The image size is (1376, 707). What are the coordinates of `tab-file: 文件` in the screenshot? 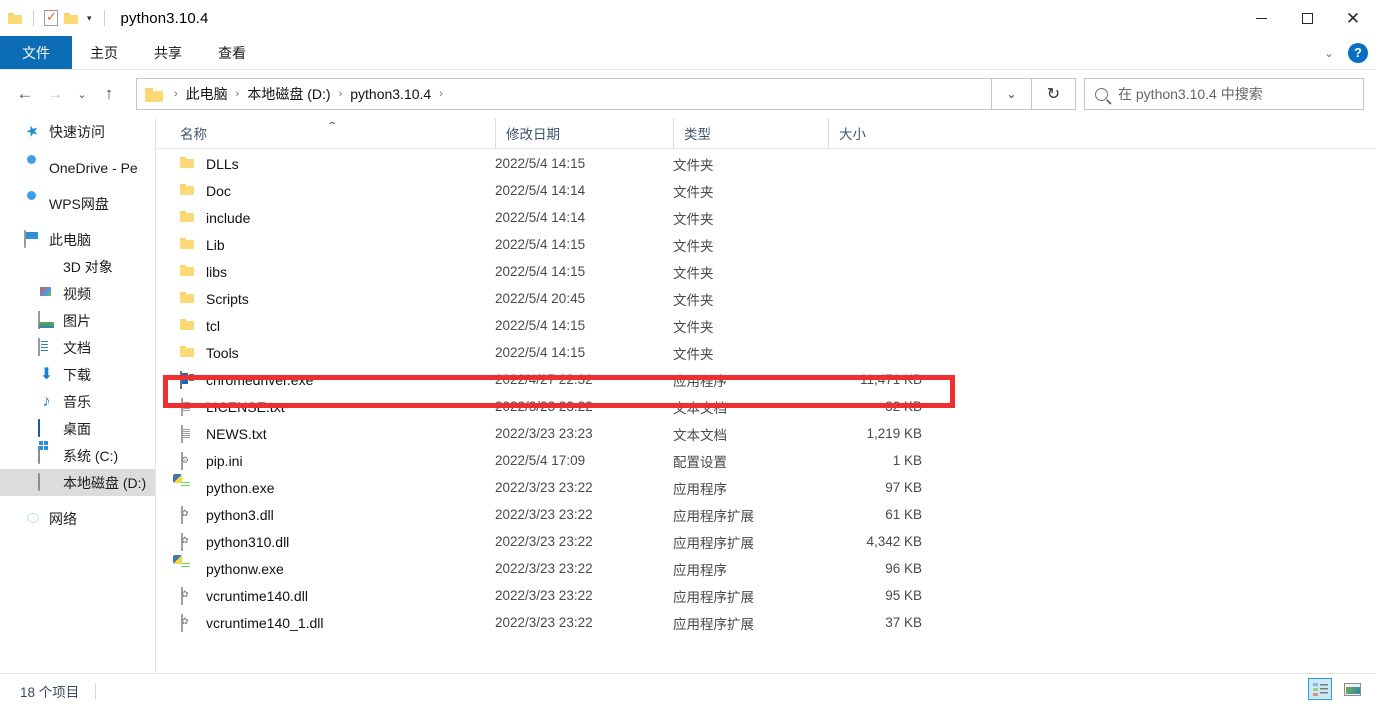 It's located at (36, 52).